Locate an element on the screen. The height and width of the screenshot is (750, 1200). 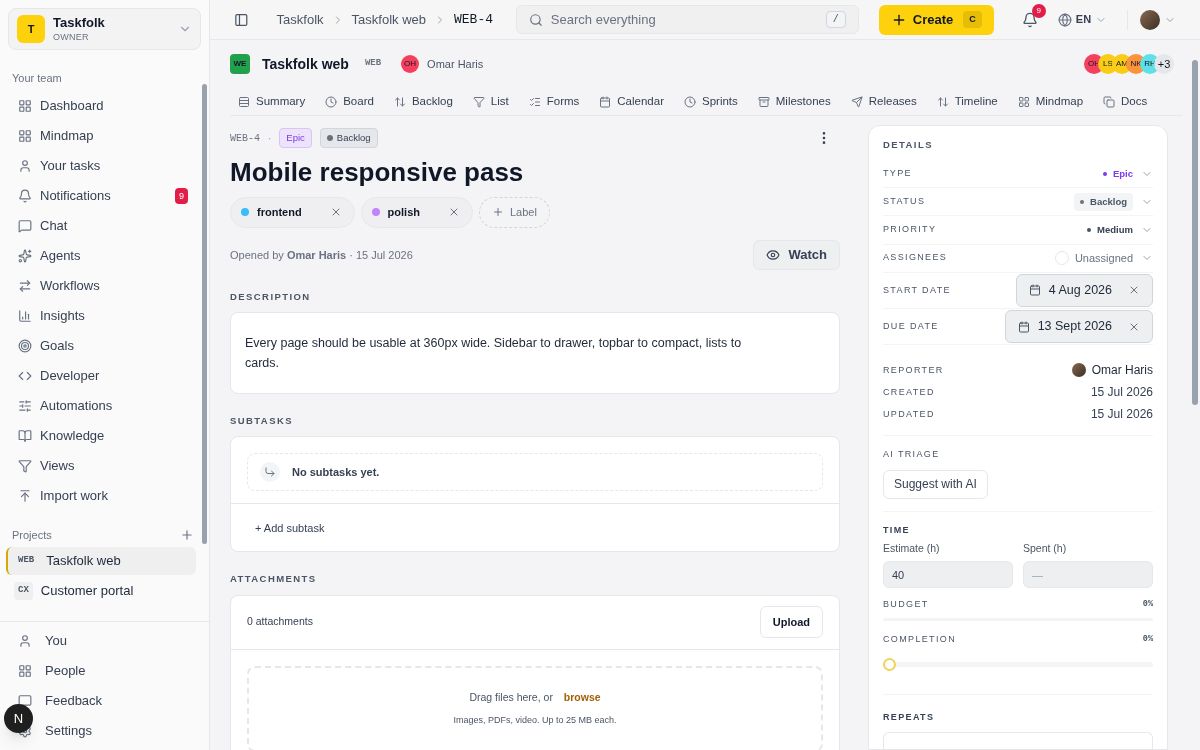
workspace-switcher: T Taskfolk OWNER is located at coordinates (104, 29).